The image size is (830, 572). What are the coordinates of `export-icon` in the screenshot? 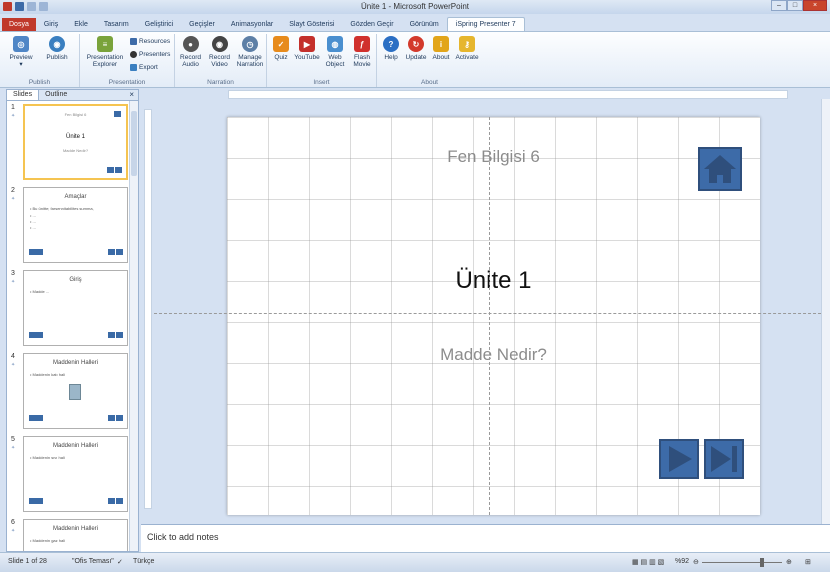 It's located at (133, 67).